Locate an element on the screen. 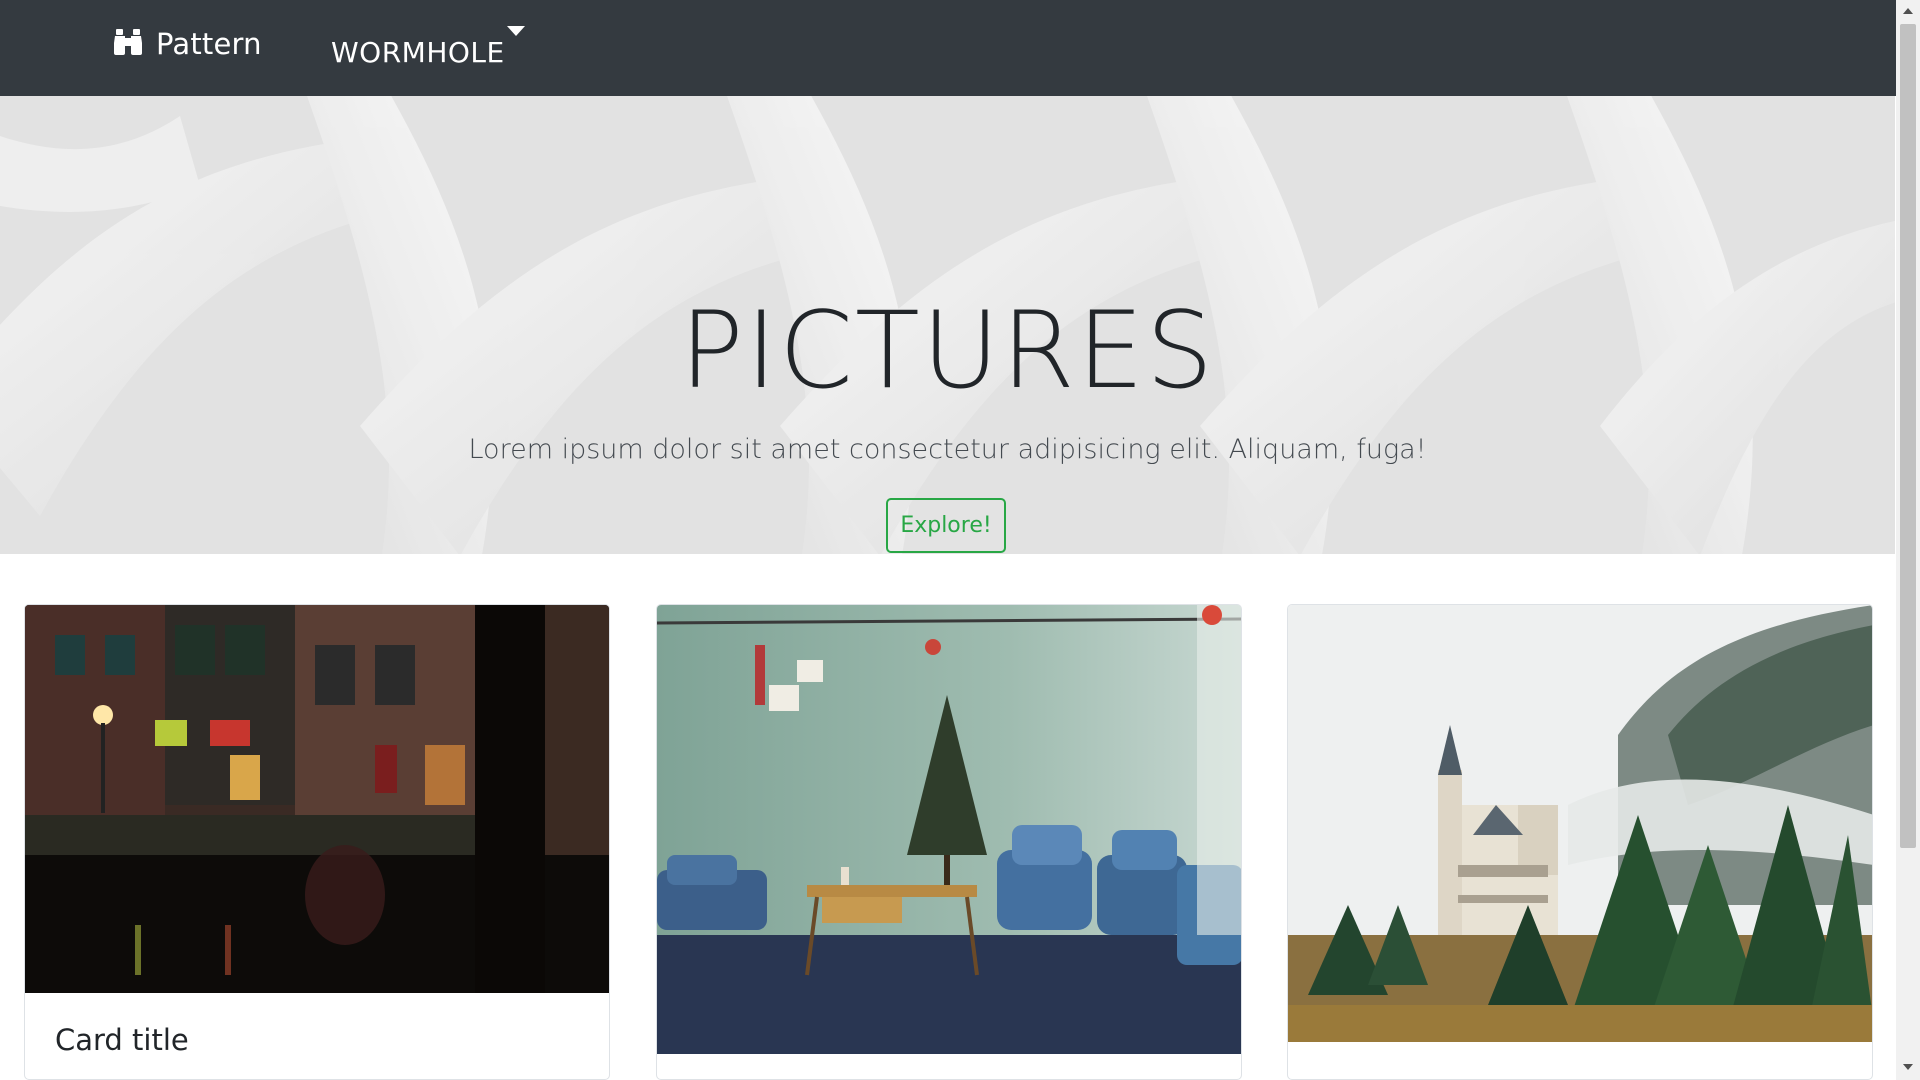  scrollbar-thumb is located at coordinates (1908, 436).